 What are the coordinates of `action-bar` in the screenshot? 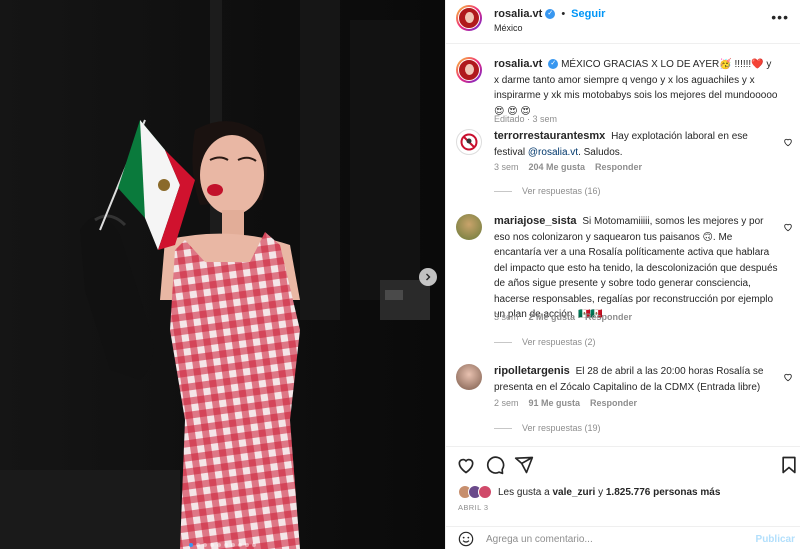 It's located at (623, 464).